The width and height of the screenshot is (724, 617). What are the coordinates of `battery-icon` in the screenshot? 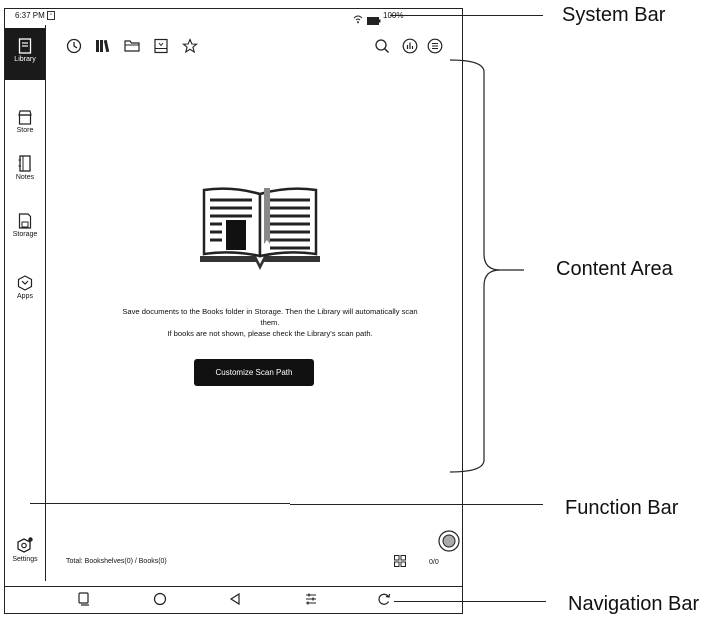 It's located at (374, 21).